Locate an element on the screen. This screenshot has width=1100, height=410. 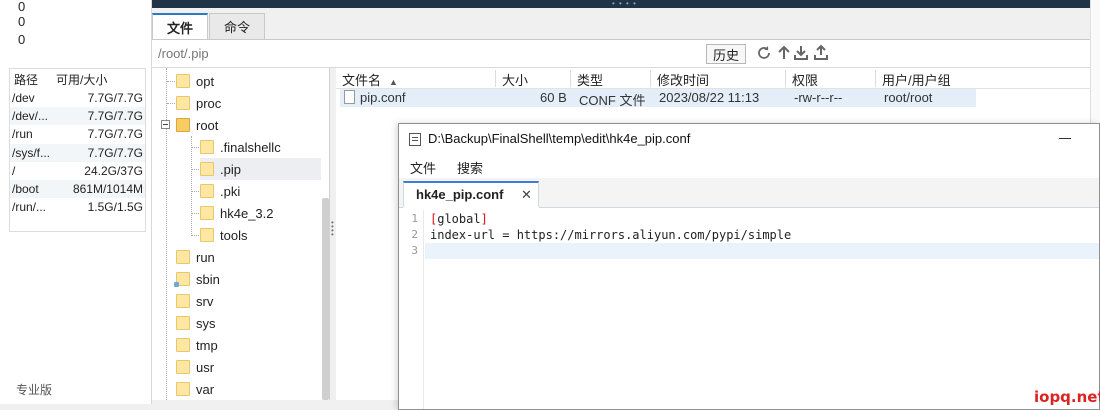
tree-item-srv: srv is located at coordinates (194, 301).